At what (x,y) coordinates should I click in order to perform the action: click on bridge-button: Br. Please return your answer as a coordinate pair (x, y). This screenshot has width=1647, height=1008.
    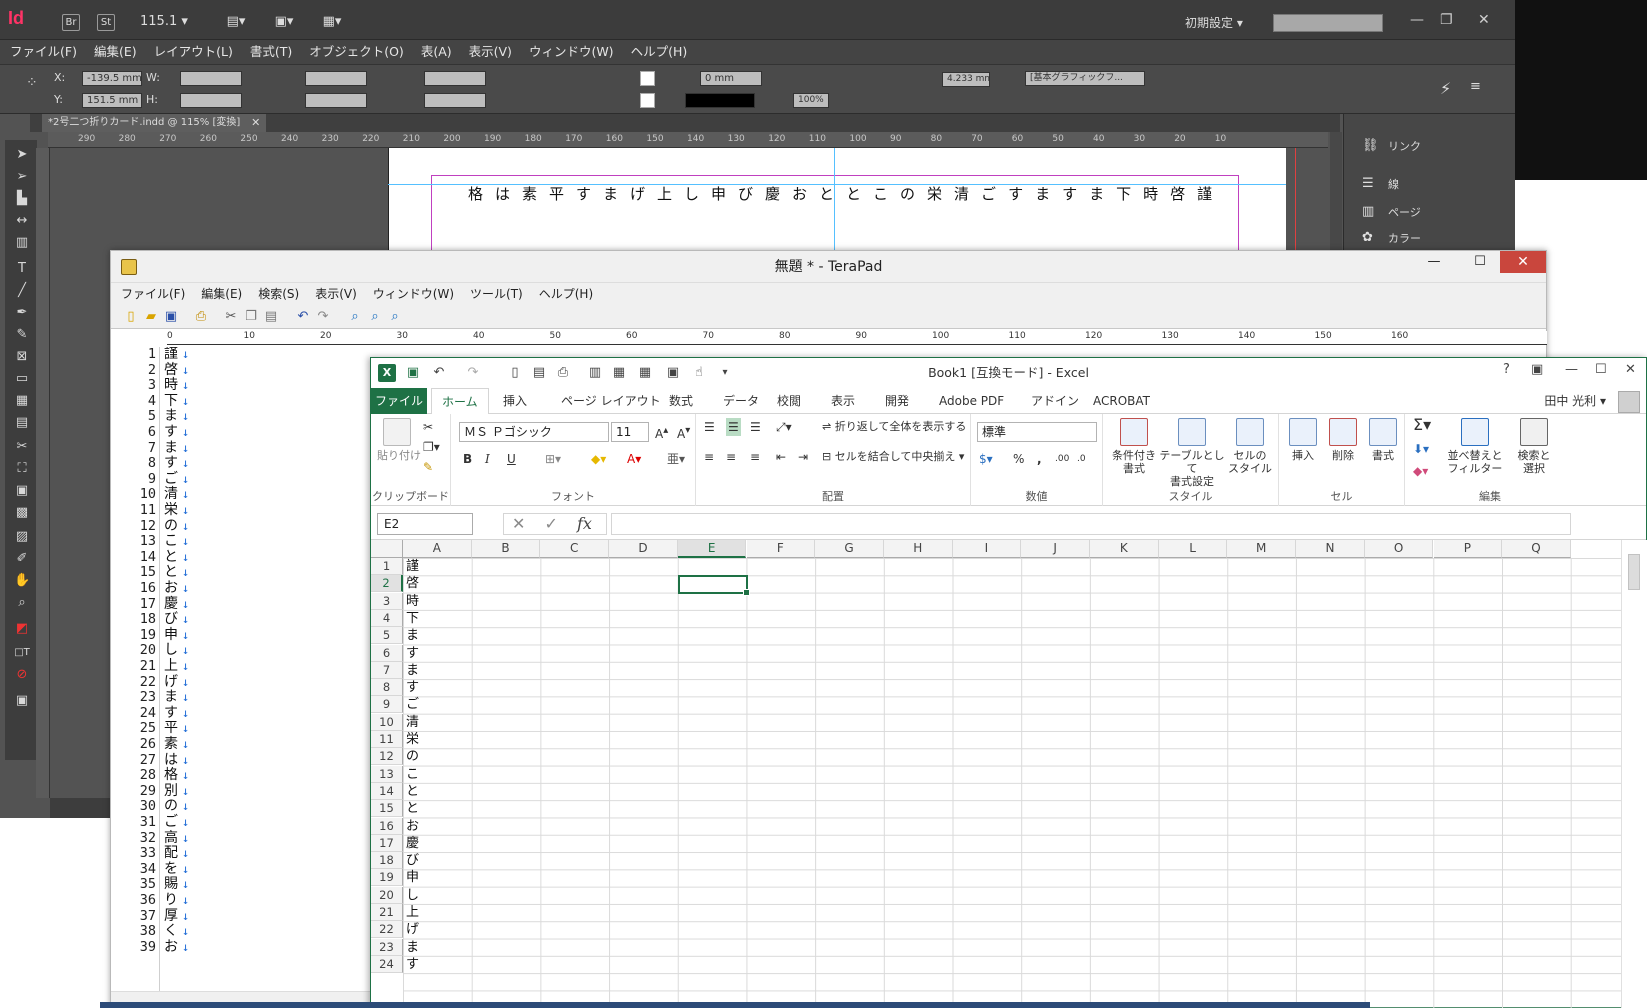
    Looking at the image, I should click on (71, 22).